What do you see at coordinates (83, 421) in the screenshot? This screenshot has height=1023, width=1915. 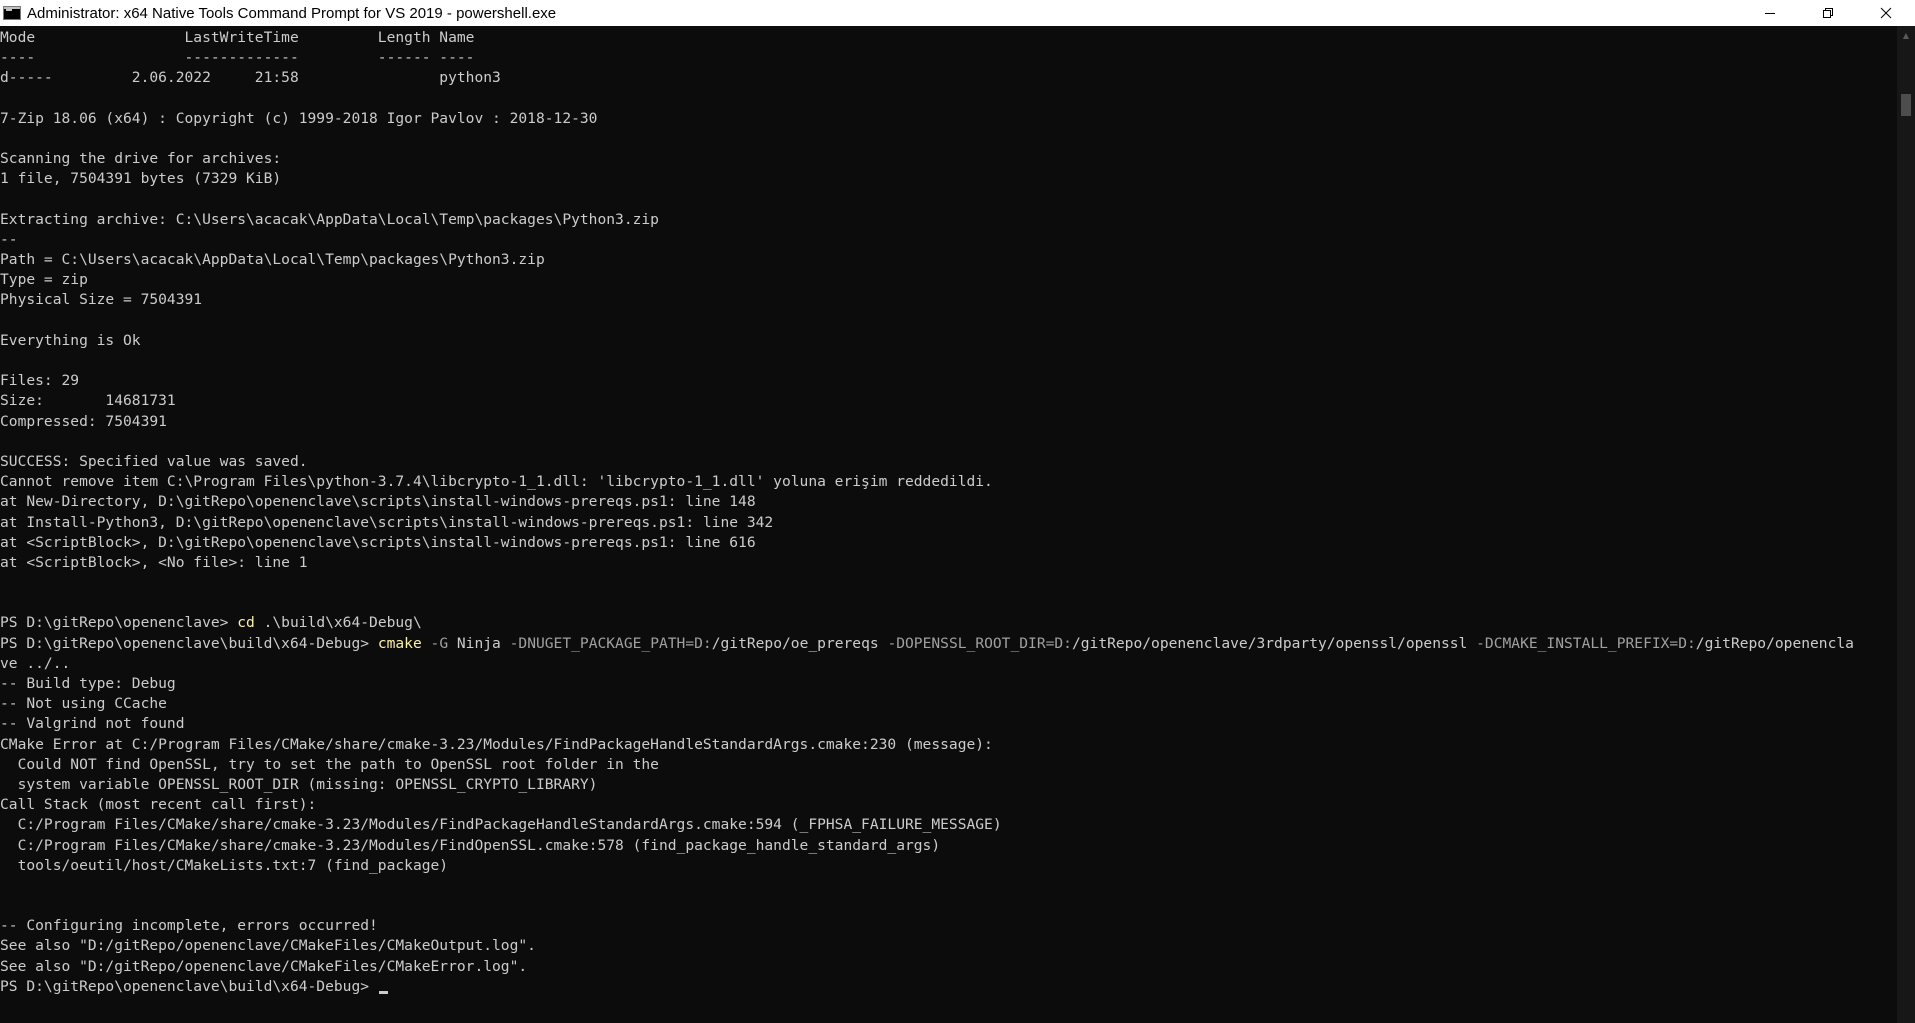 I see `terminal-text-segment: Compressed: 7504391` at bounding box center [83, 421].